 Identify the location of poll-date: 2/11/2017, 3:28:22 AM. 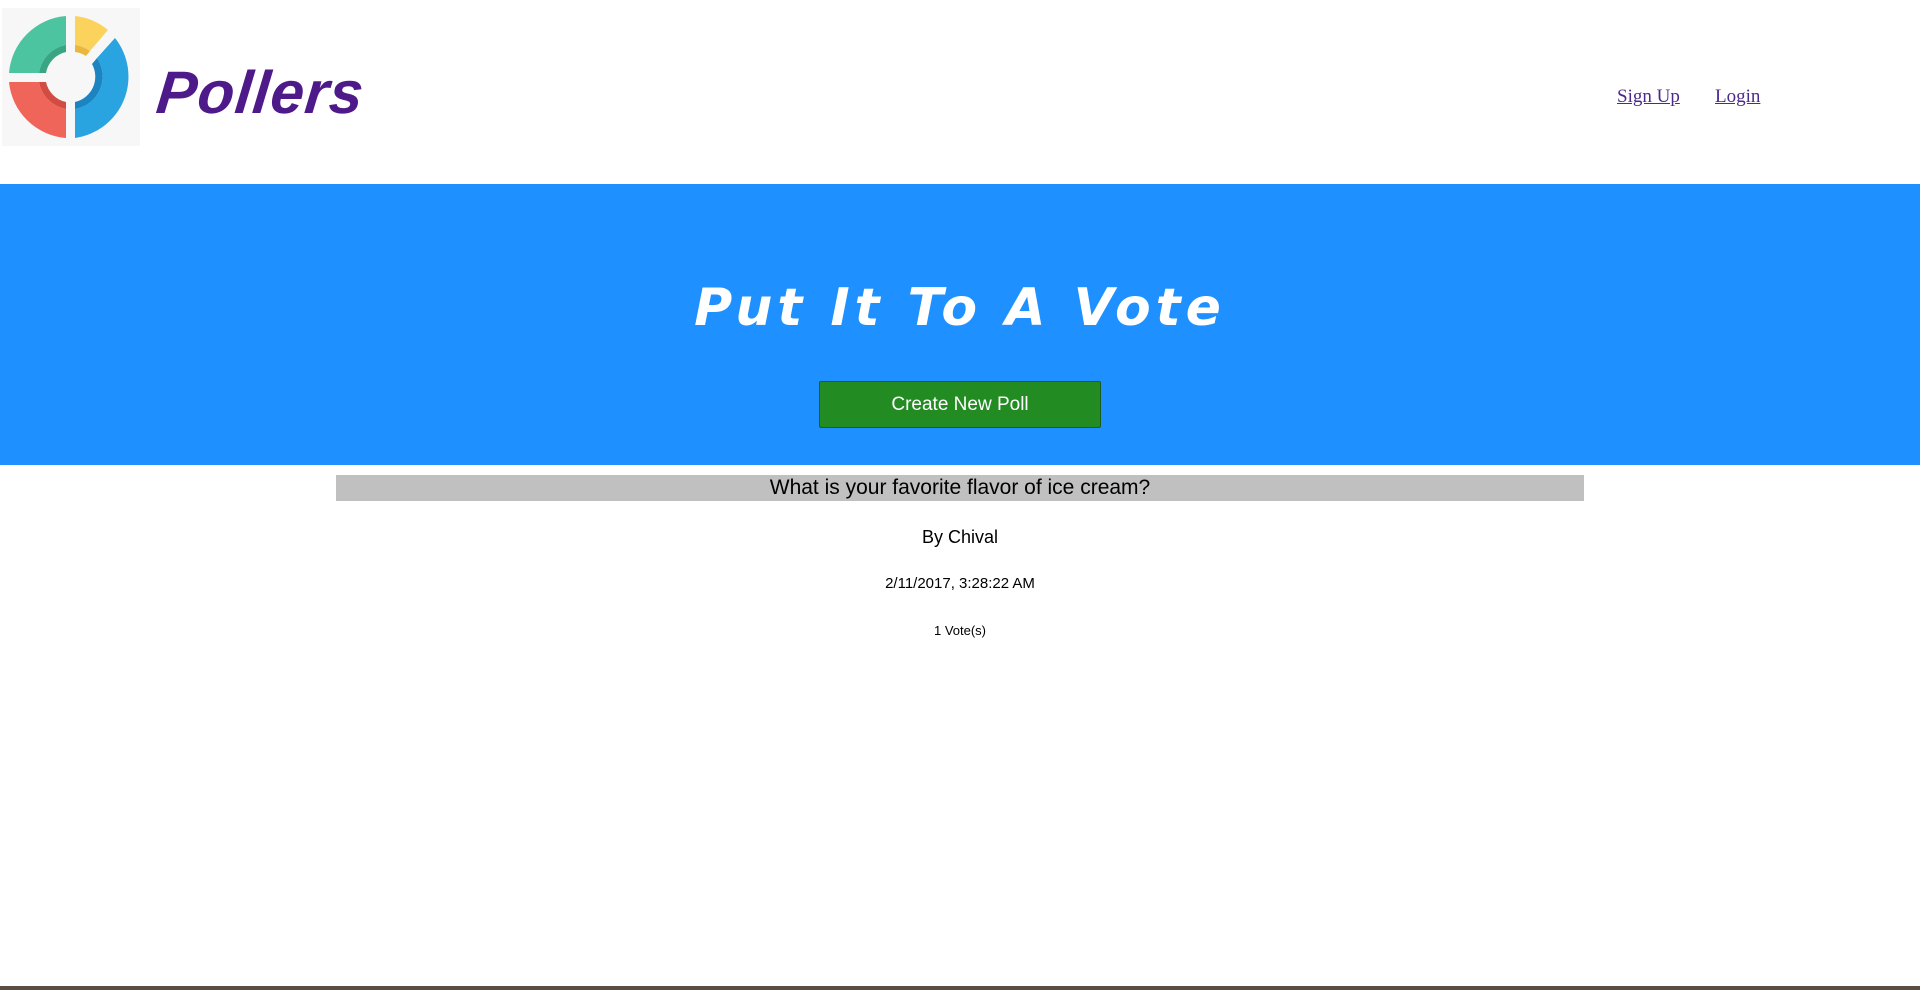
(960, 583).